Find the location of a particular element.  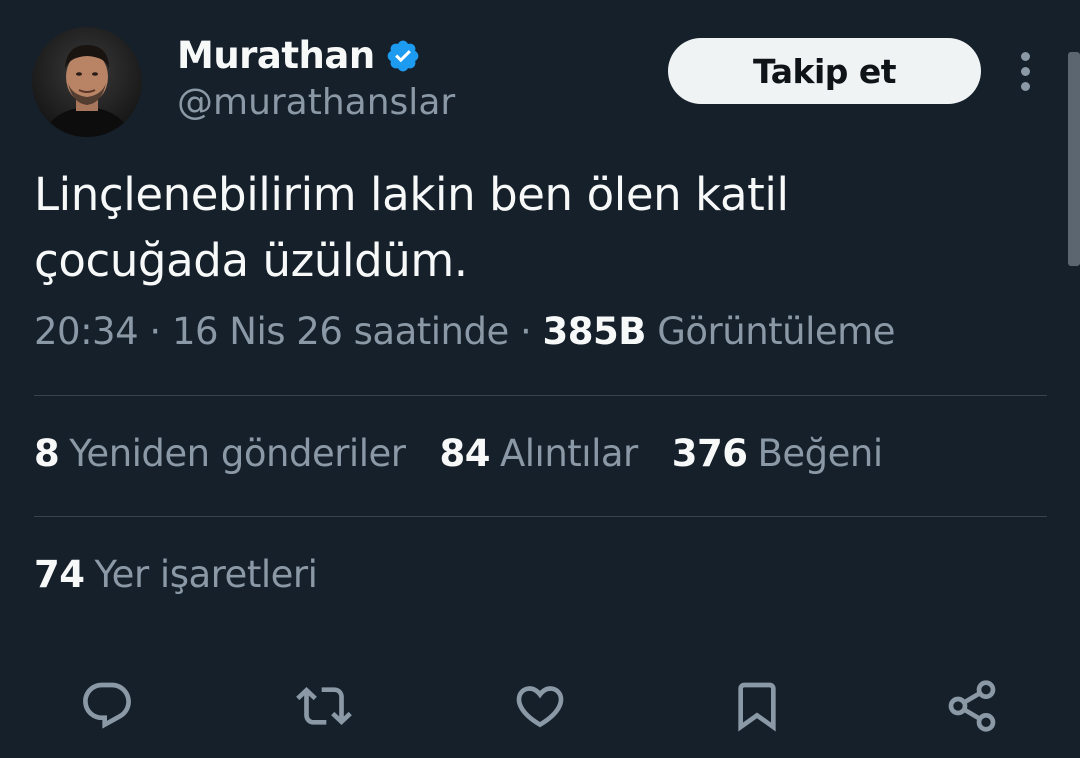

tweet-text-line: Linçlenebilirim lakin ben ölen katil is located at coordinates (411, 194).